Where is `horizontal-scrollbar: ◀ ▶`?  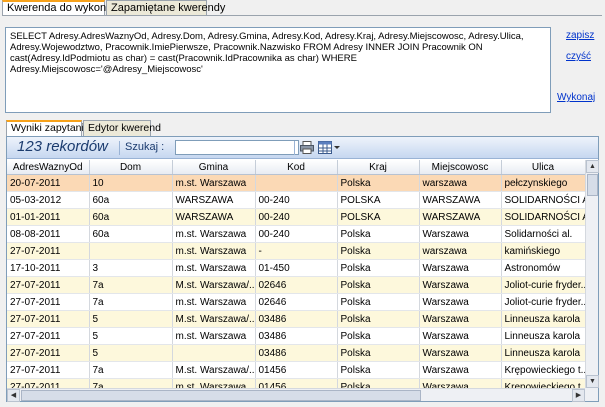 horizontal-scrollbar: ◀ ▶ is located at coordinates (296, 395).